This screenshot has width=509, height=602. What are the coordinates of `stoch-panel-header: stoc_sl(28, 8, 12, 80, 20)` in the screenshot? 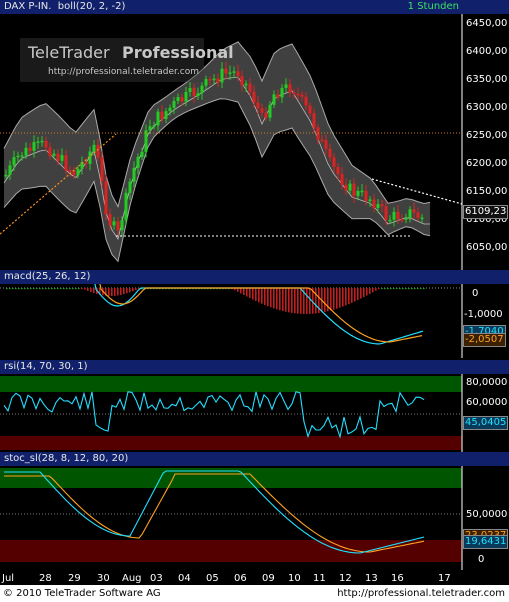 It's located at (254, 459).